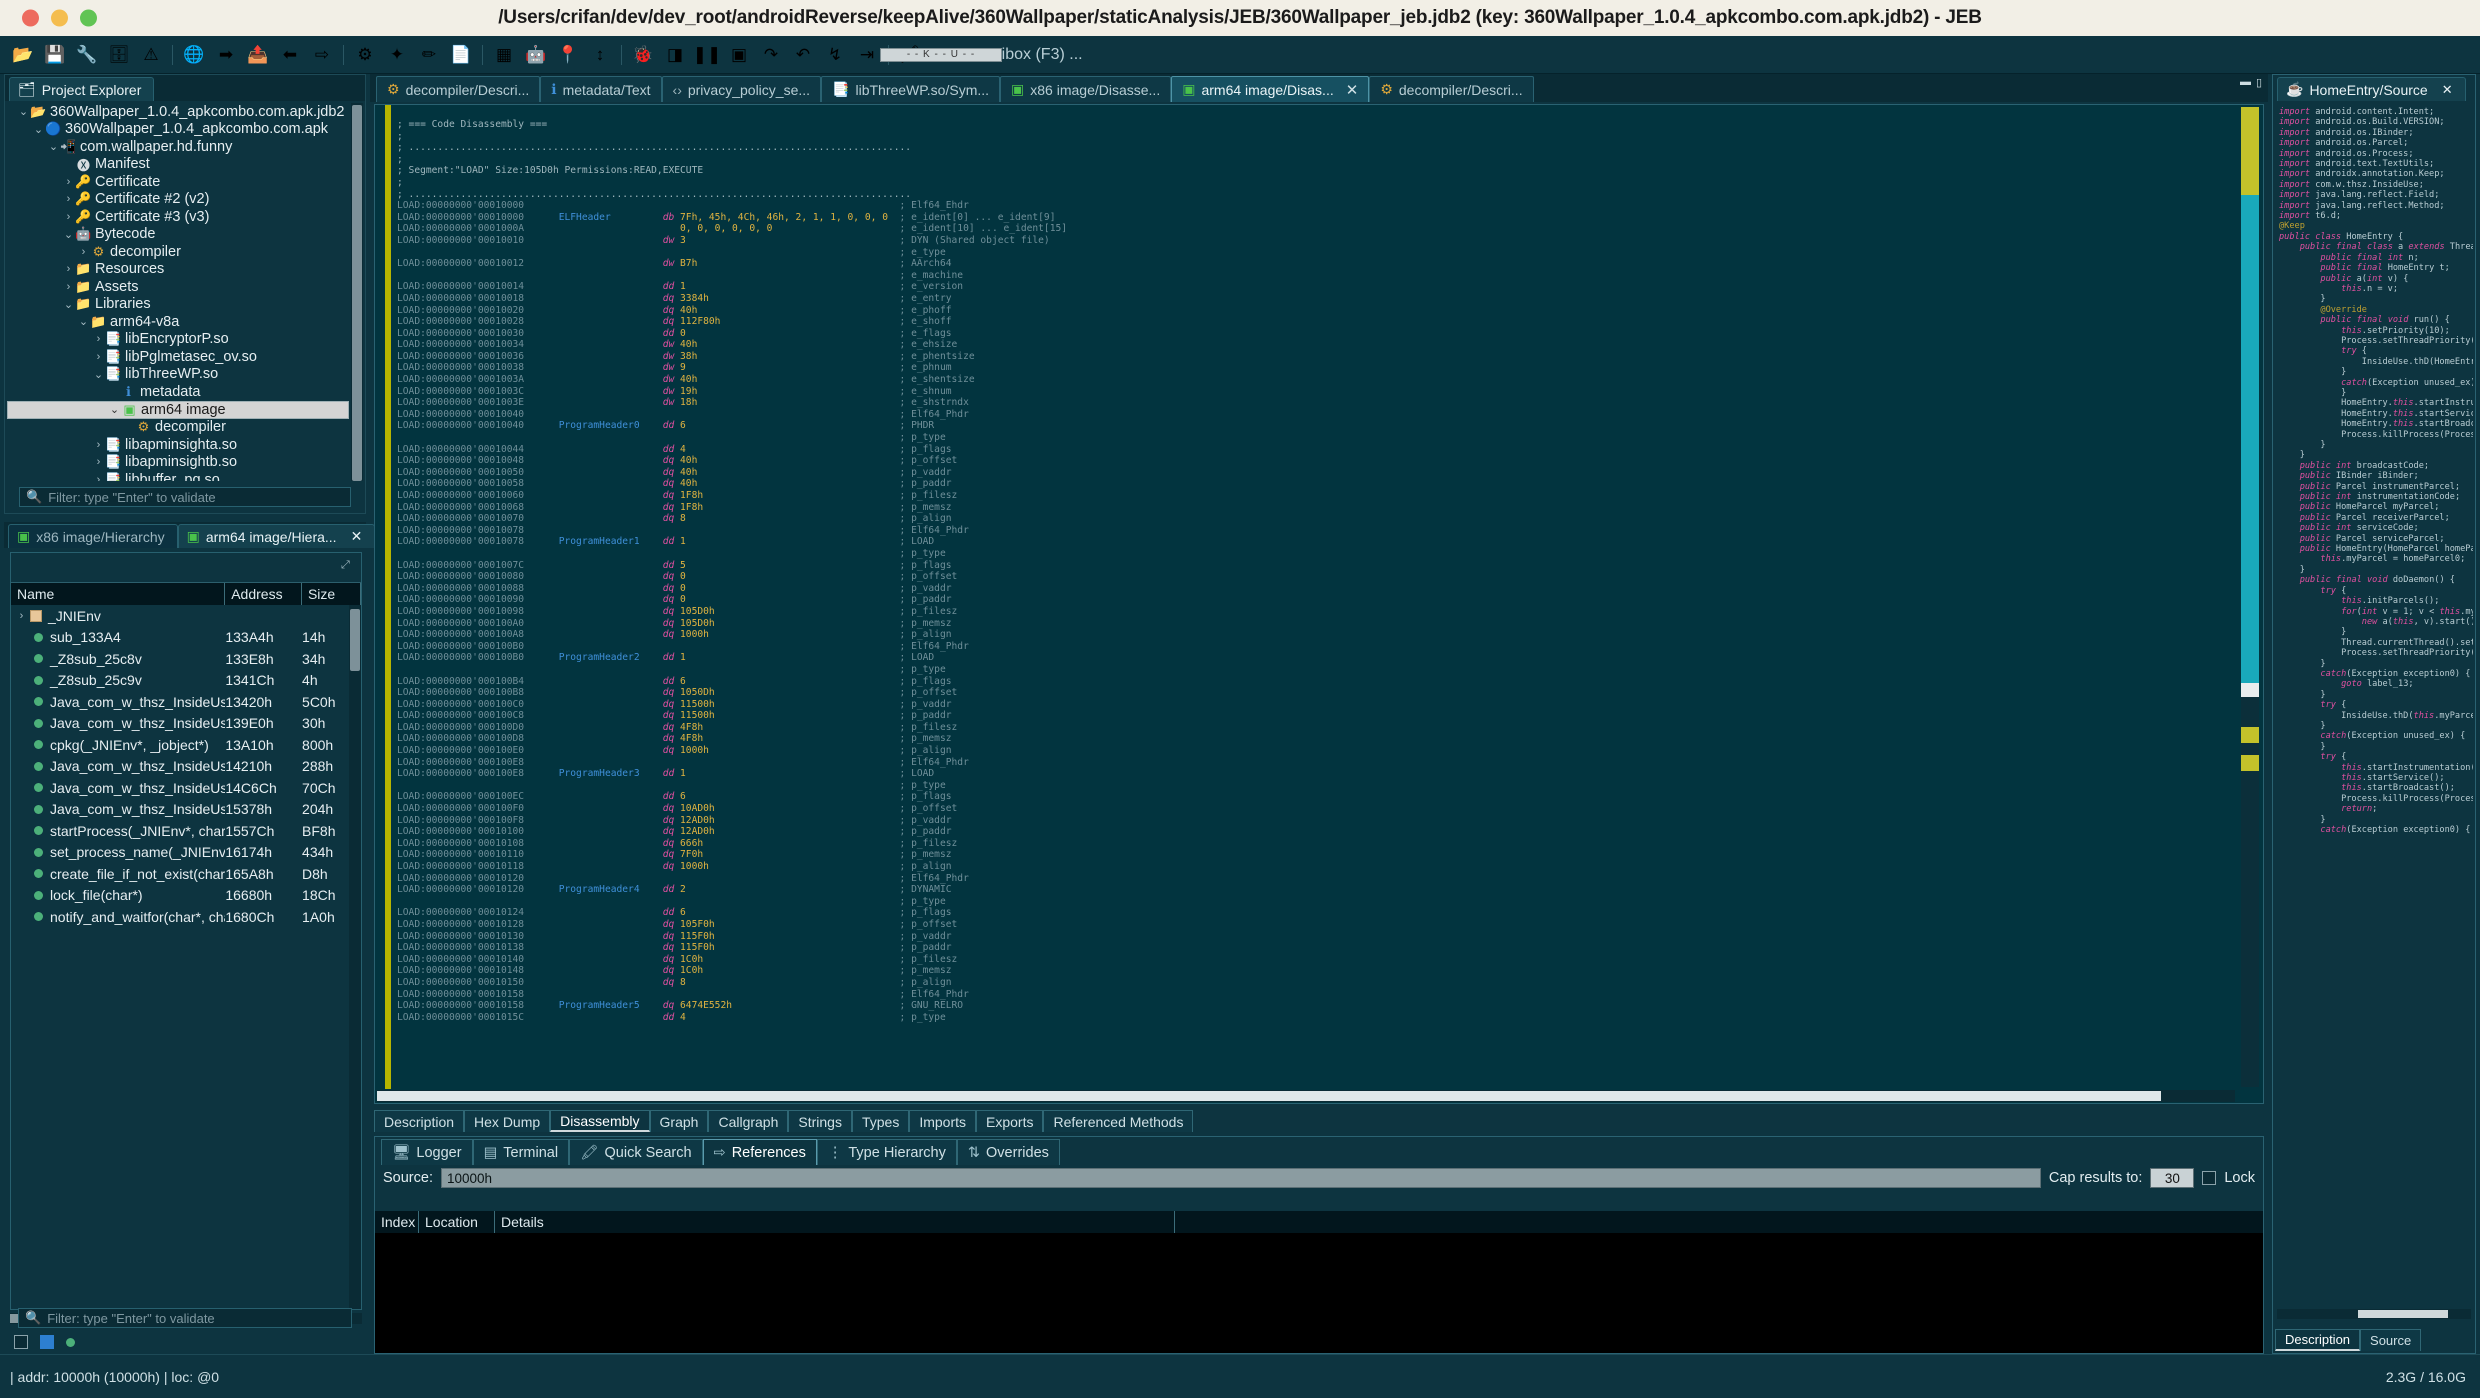 This screenshot has width=2480, height=1398. What do you see at coordinates (643, 55) in the screenshot?
I see `bug-icon: 🐞` at bounding box center [643, 55].